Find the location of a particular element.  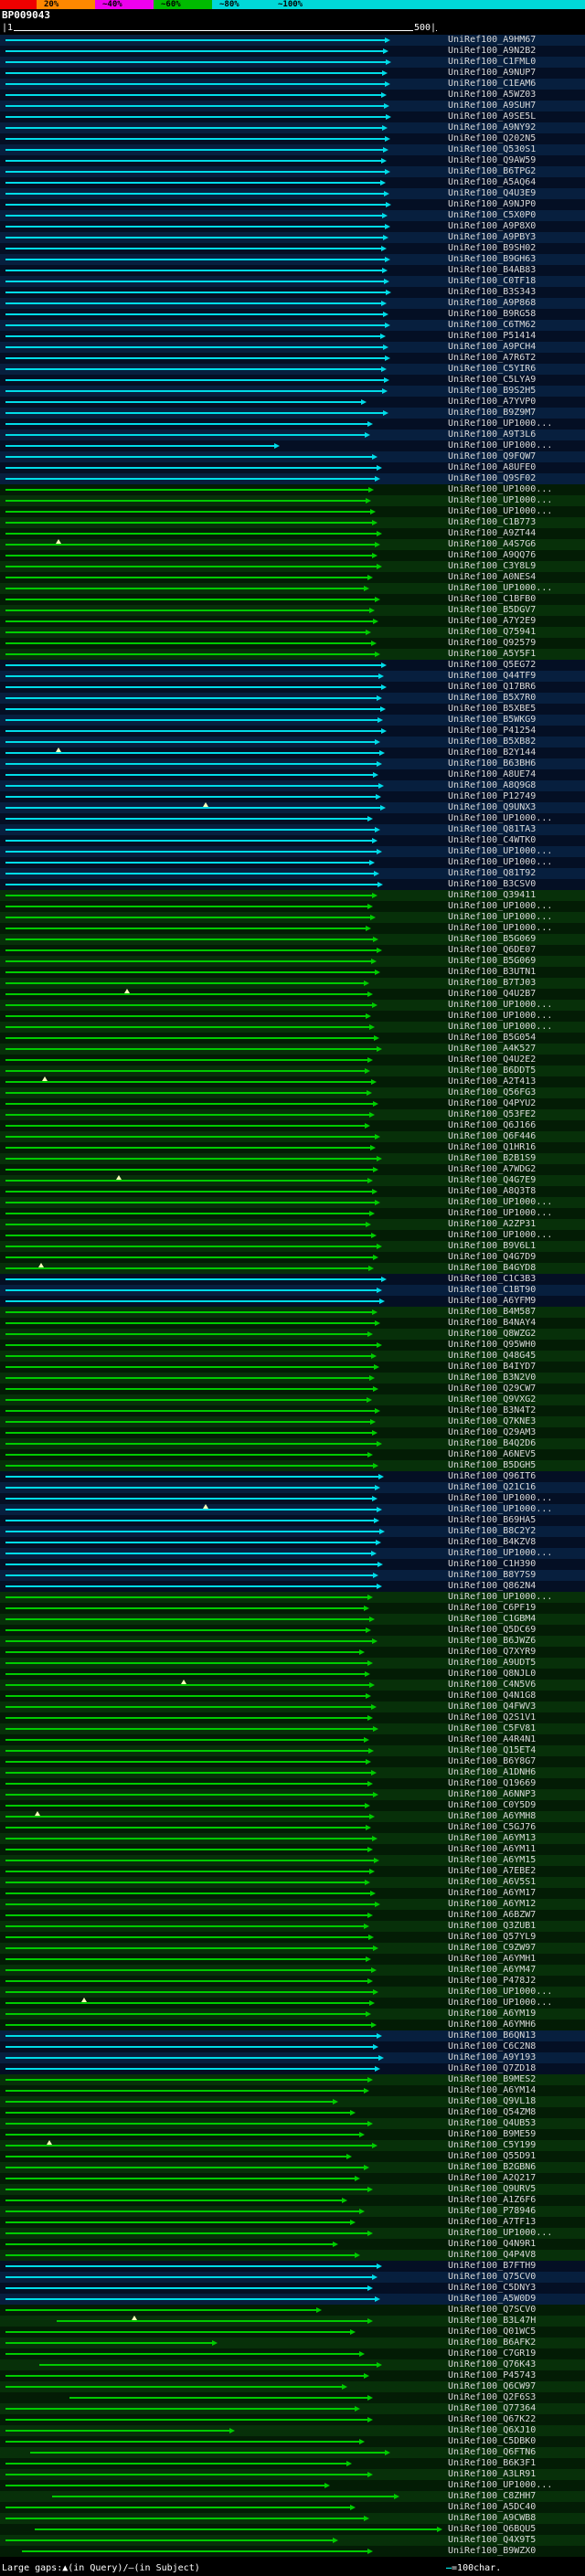

hit-label: UniRef100_Q19669 is located at coordinates (492, 1783).